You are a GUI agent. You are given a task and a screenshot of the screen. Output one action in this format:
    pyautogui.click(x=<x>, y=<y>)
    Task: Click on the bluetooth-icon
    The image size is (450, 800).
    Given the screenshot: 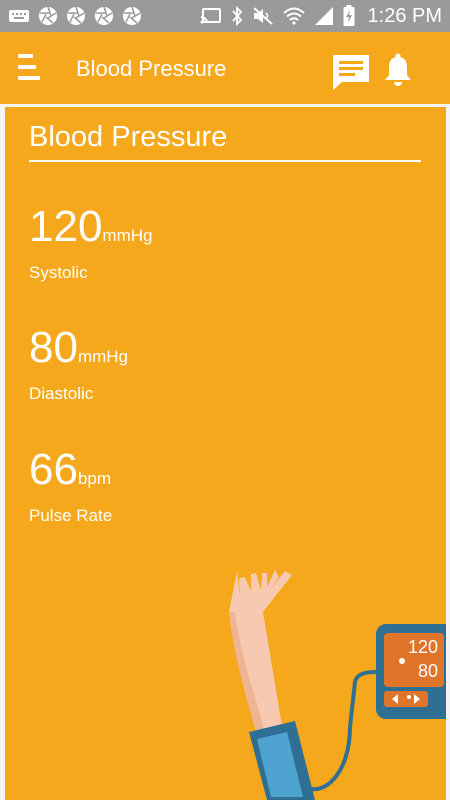 What is the action you would take?
    pyautogui.click(x=237, y=16)
    